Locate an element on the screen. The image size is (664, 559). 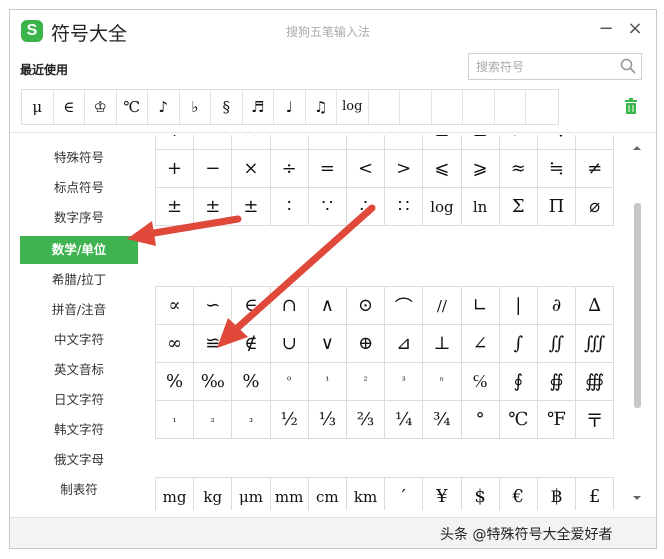
symbol-cell: ′ is located at coordinates (404, 493).